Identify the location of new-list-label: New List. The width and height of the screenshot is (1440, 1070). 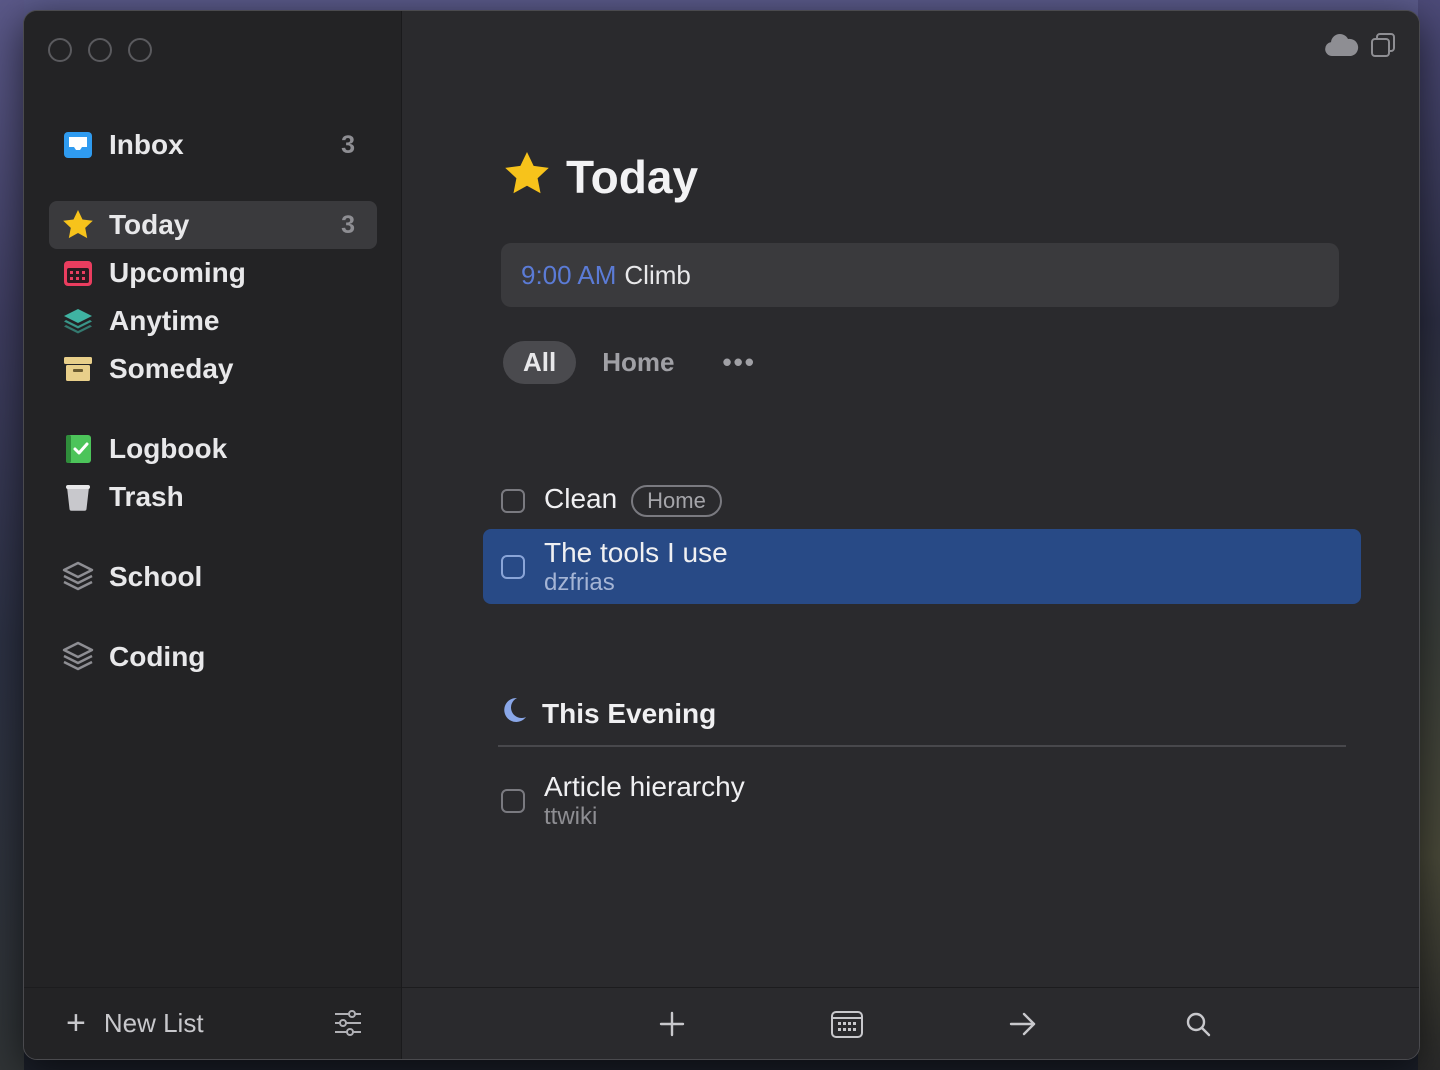
(153, 1023).